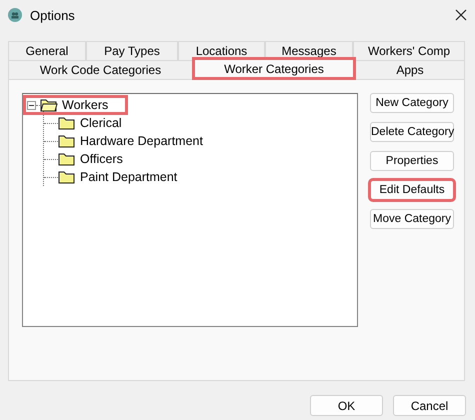 The width and height of the screenshot is (475, 420). Describe the element at coordinates (15, 15) in the screenshot. I see `app-icon` at that location.